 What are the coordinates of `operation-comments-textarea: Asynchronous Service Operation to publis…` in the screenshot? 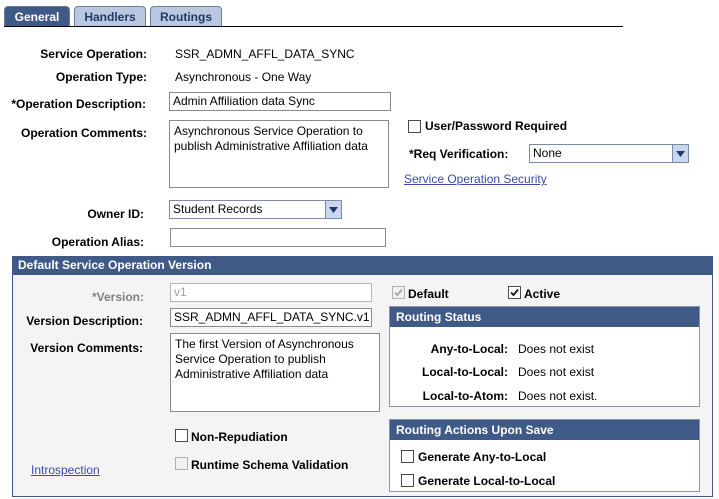 It's located at (279, 154).